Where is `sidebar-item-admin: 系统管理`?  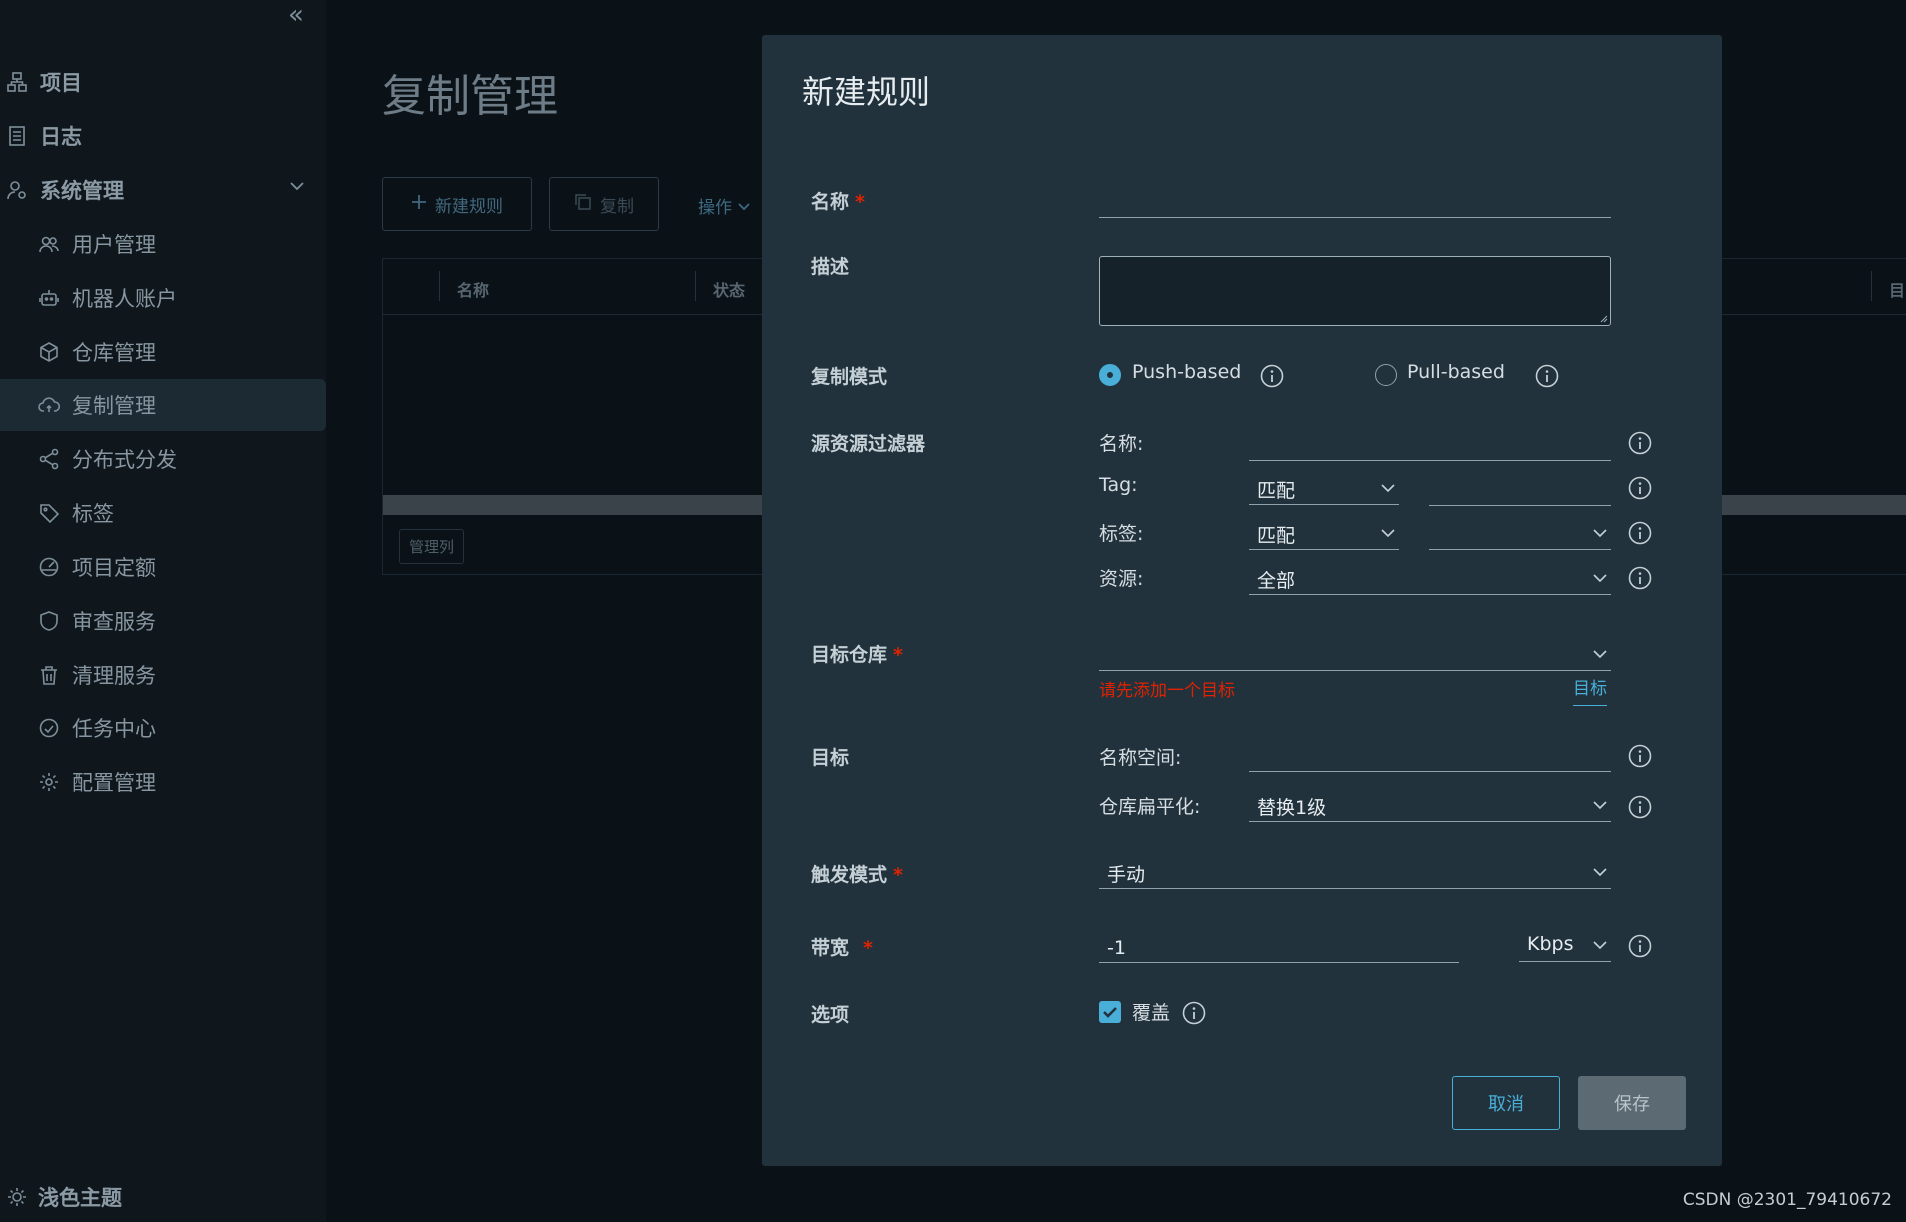 sidebar-item-admin: 系统管理 is located at coordinates (163, 190).